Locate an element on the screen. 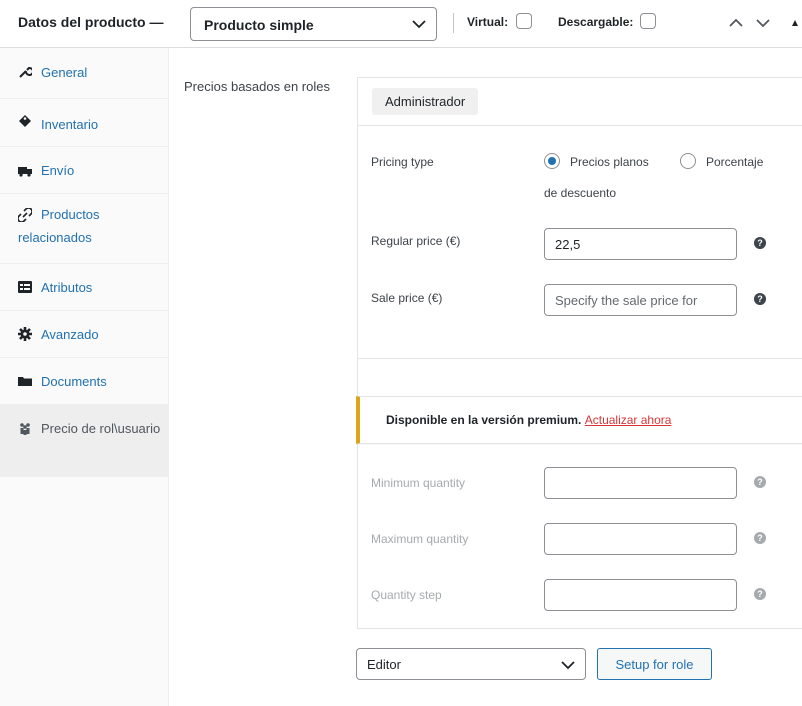  gear-icon is located at coordinates (25, 334).